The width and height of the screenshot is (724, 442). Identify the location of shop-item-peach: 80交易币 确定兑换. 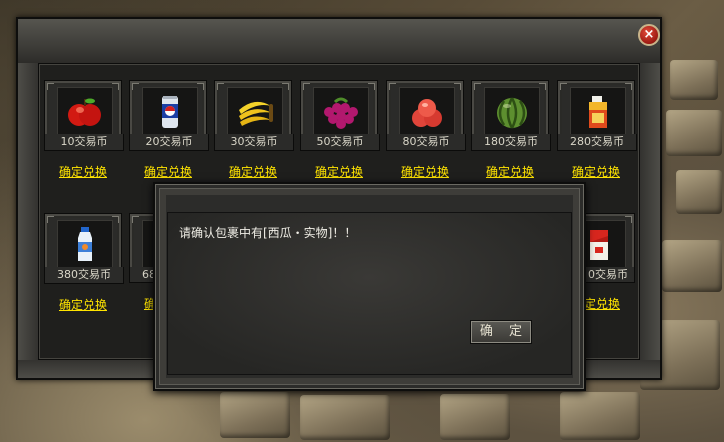
(426, 130).